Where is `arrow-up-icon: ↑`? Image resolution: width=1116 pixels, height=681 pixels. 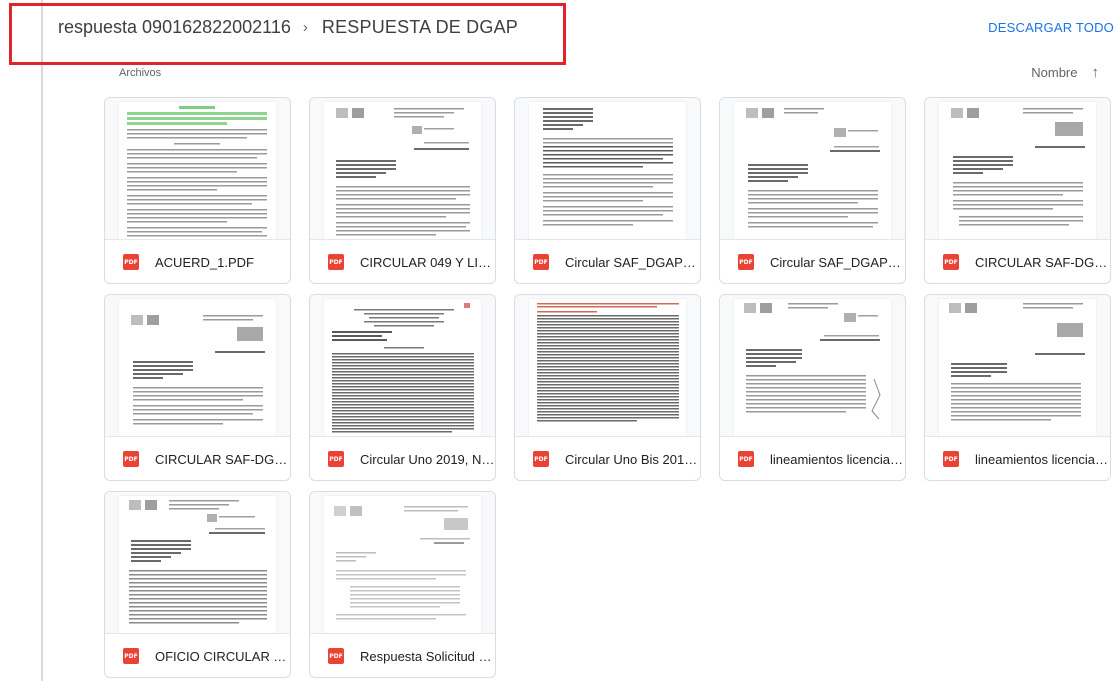 arrow-up-icon: ↑ is located at coordinates (1095, 72).